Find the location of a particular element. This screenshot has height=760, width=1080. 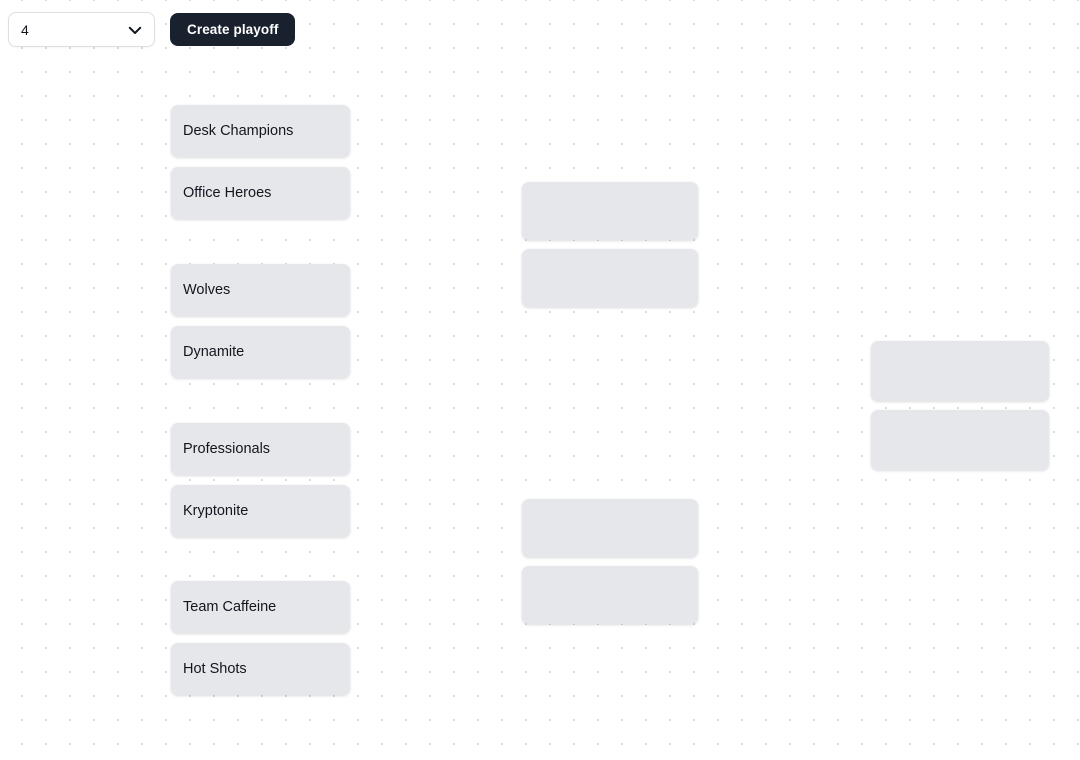

team-slot: Hot Shots is located at coordinates (260, 669).